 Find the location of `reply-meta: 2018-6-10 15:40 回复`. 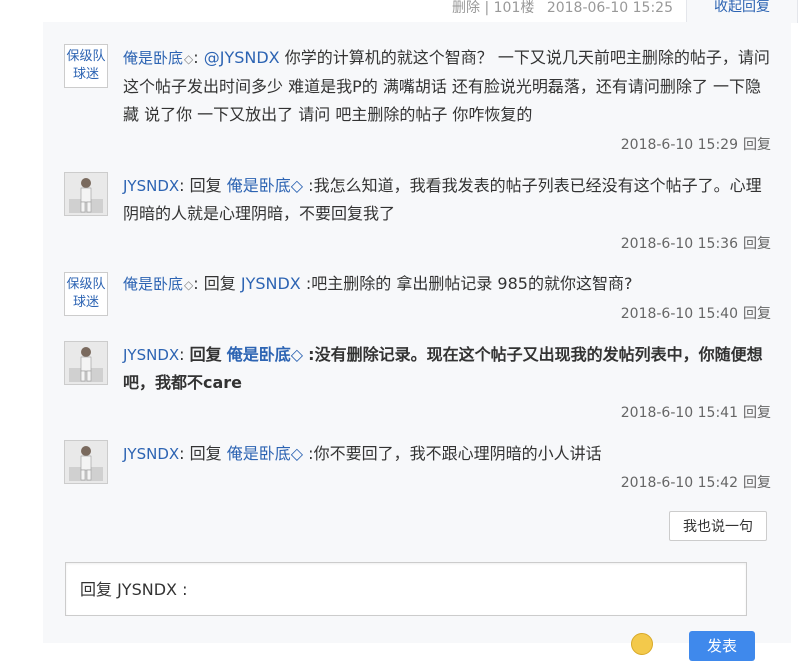

reply-meta: 2018-6-10 15:40 回复 is located at coordinates (696, 313).